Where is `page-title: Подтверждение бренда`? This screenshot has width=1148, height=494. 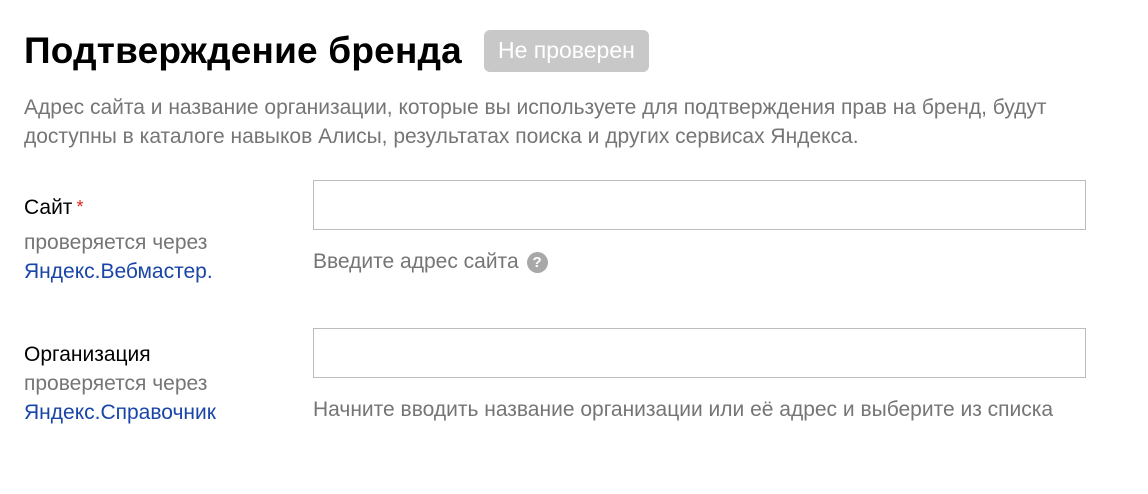
page-title: Подтверждение бренда is located at coordinates (243, 50).